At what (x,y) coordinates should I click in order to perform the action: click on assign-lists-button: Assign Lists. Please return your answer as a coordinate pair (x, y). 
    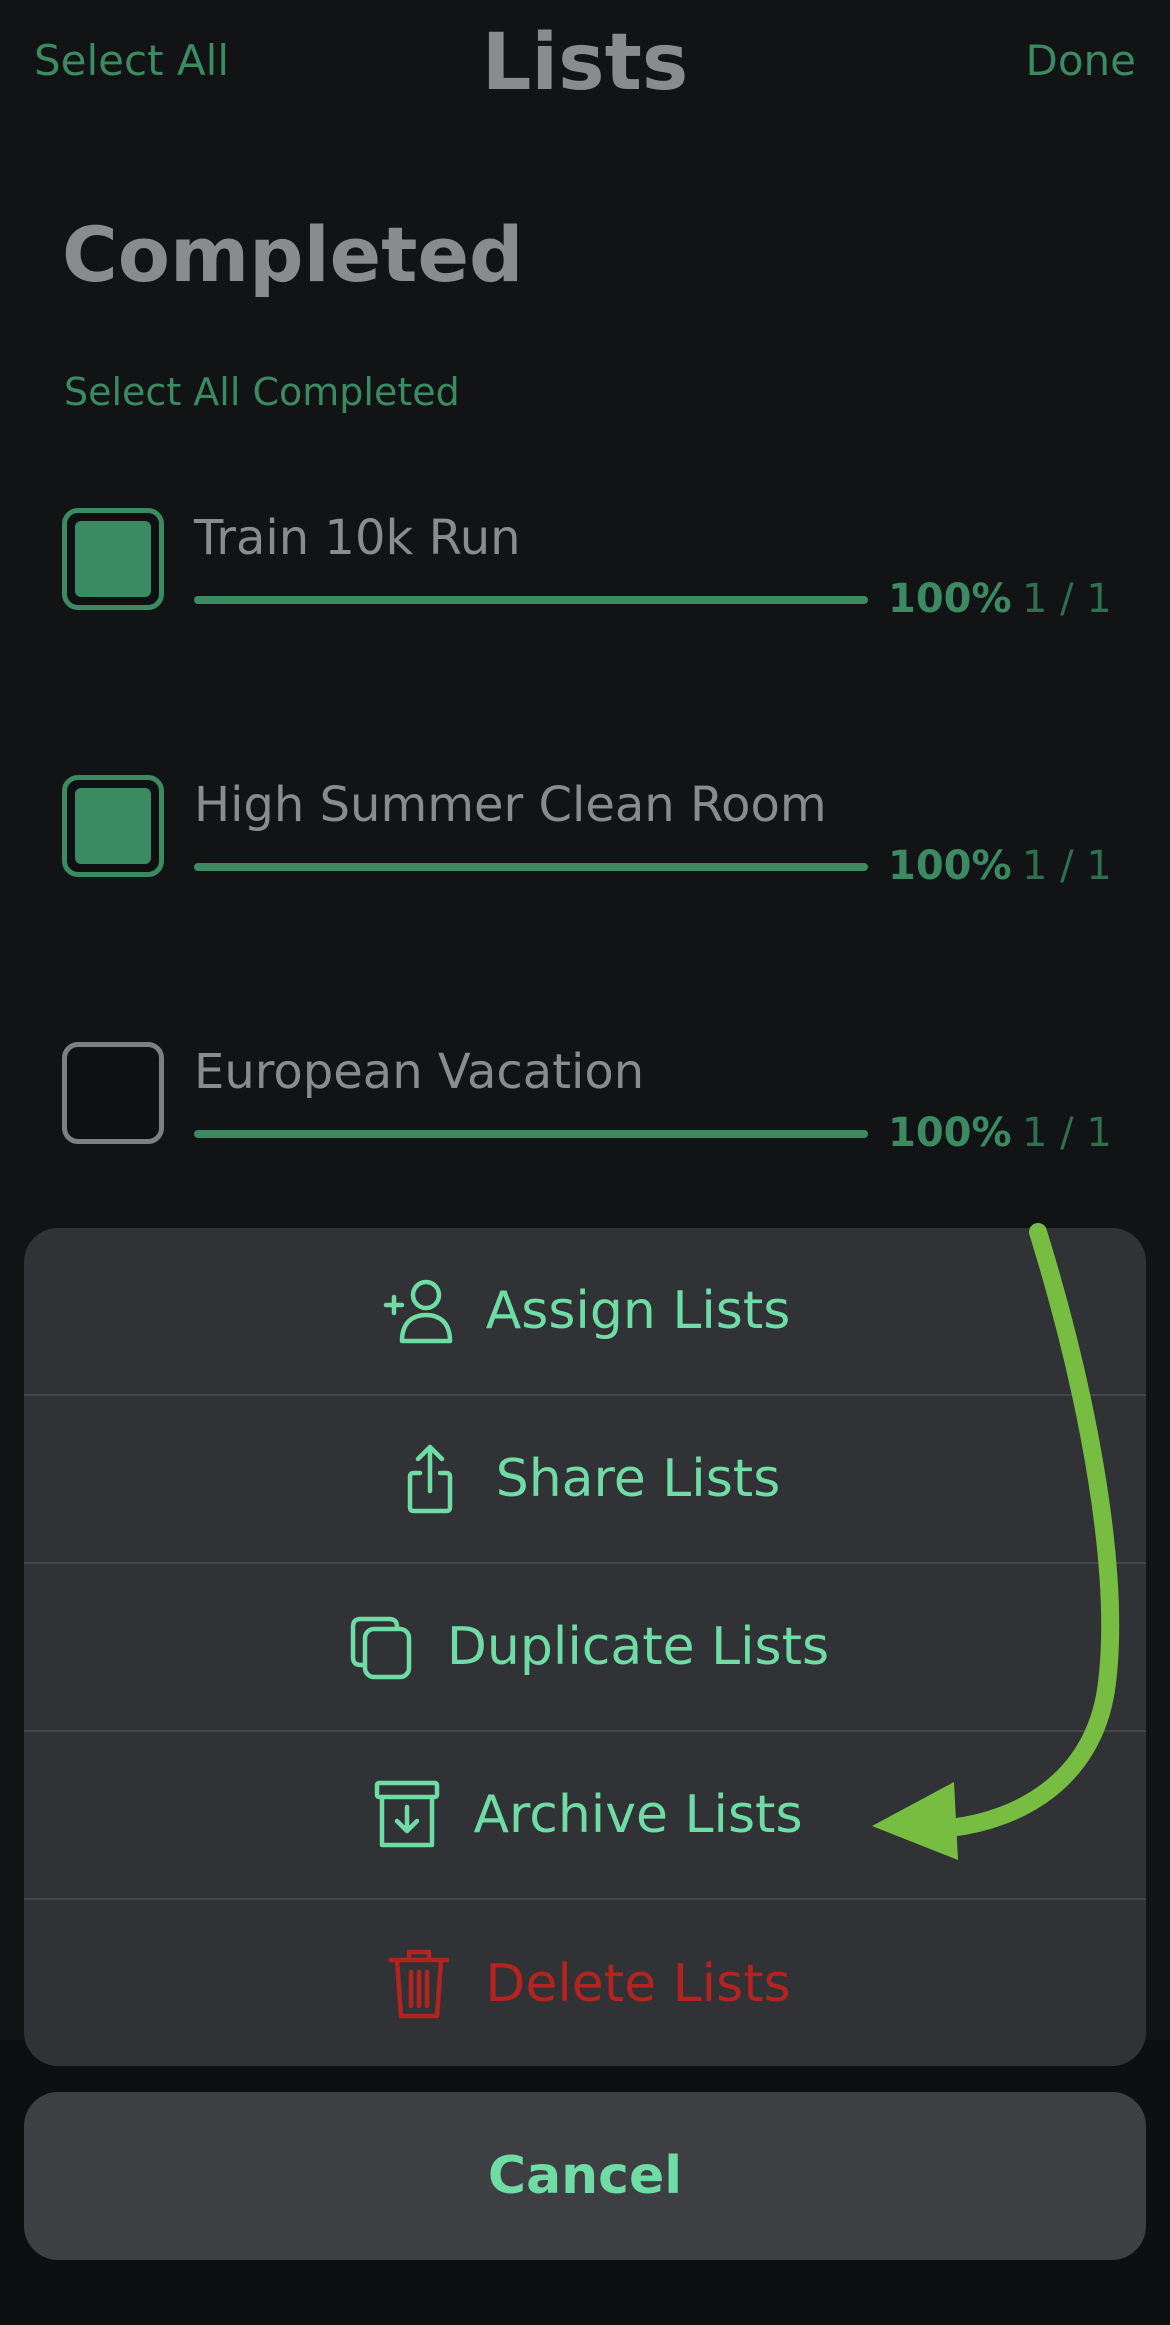
    Looking at the image, I should click on (585, 1312).